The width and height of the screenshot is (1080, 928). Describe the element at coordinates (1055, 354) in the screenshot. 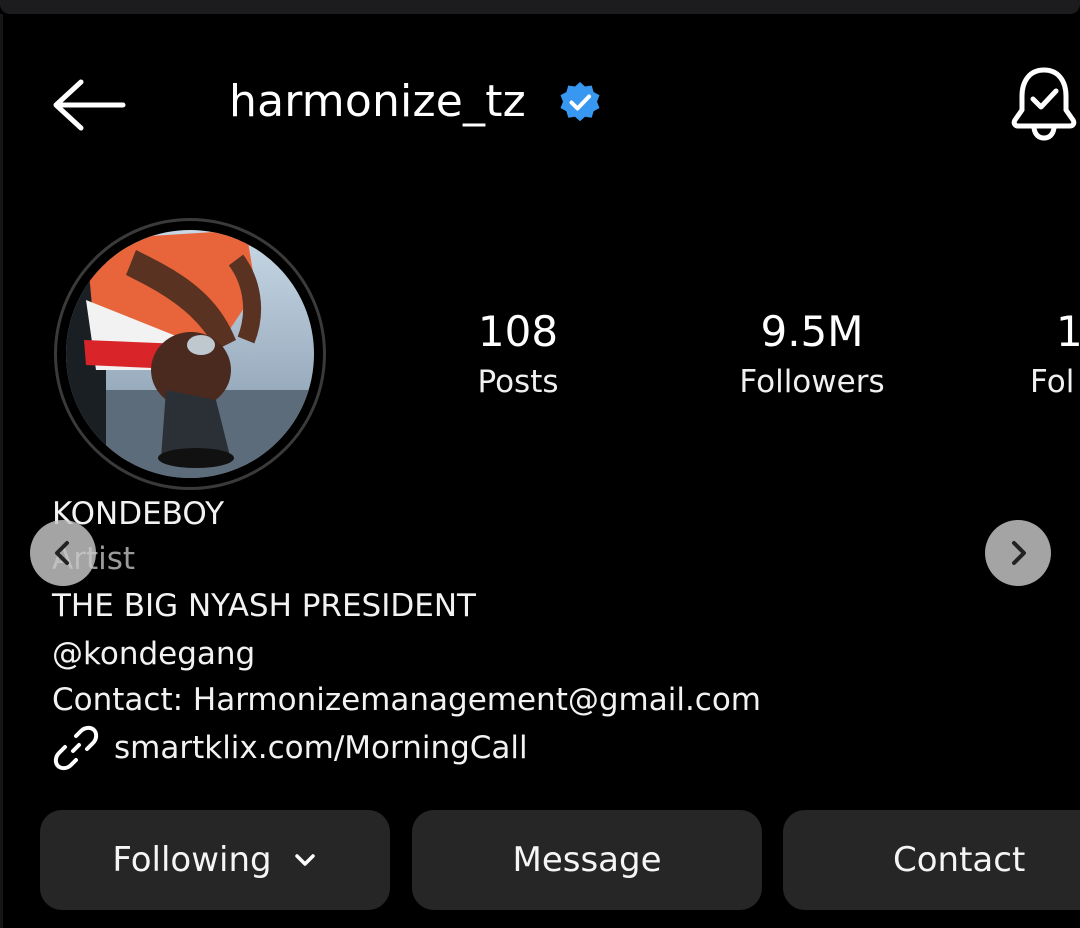

I see `following-stat: 1, Fol` at that location.